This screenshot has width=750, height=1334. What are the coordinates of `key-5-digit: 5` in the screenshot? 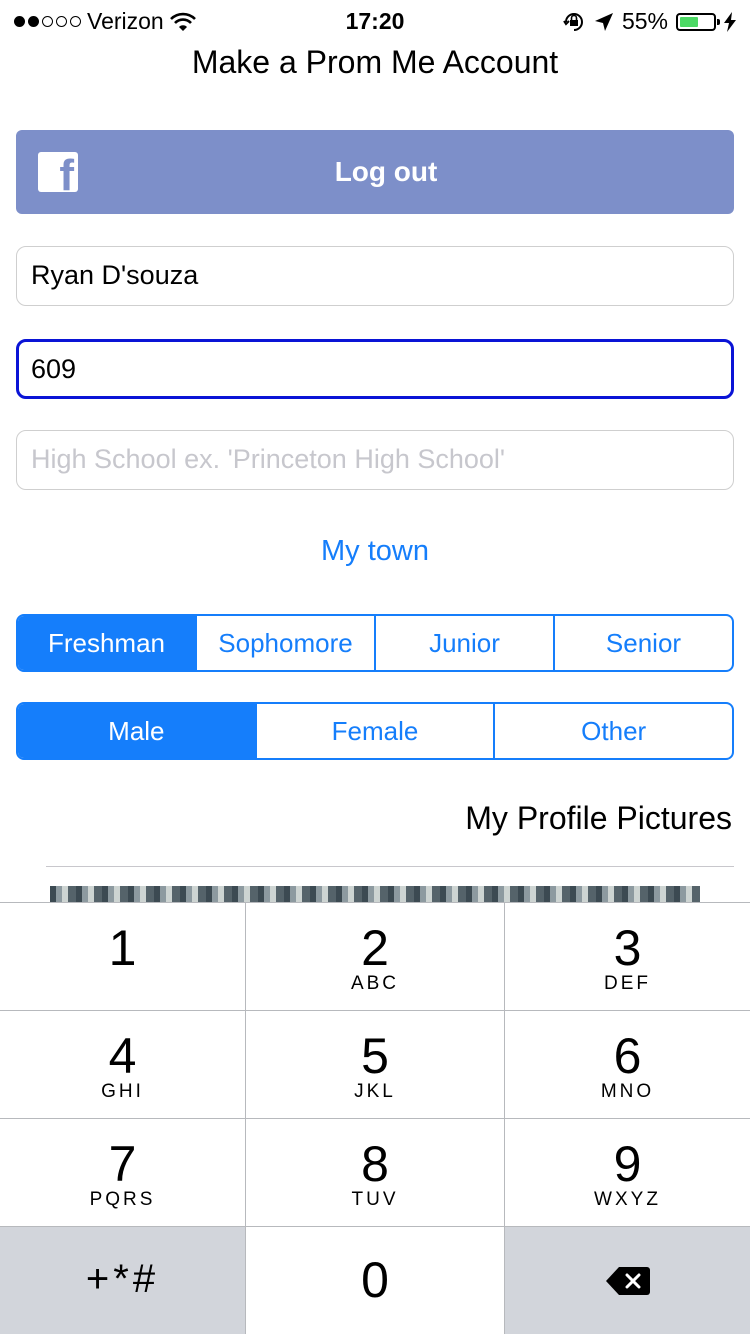 It's located at (375, 1056).